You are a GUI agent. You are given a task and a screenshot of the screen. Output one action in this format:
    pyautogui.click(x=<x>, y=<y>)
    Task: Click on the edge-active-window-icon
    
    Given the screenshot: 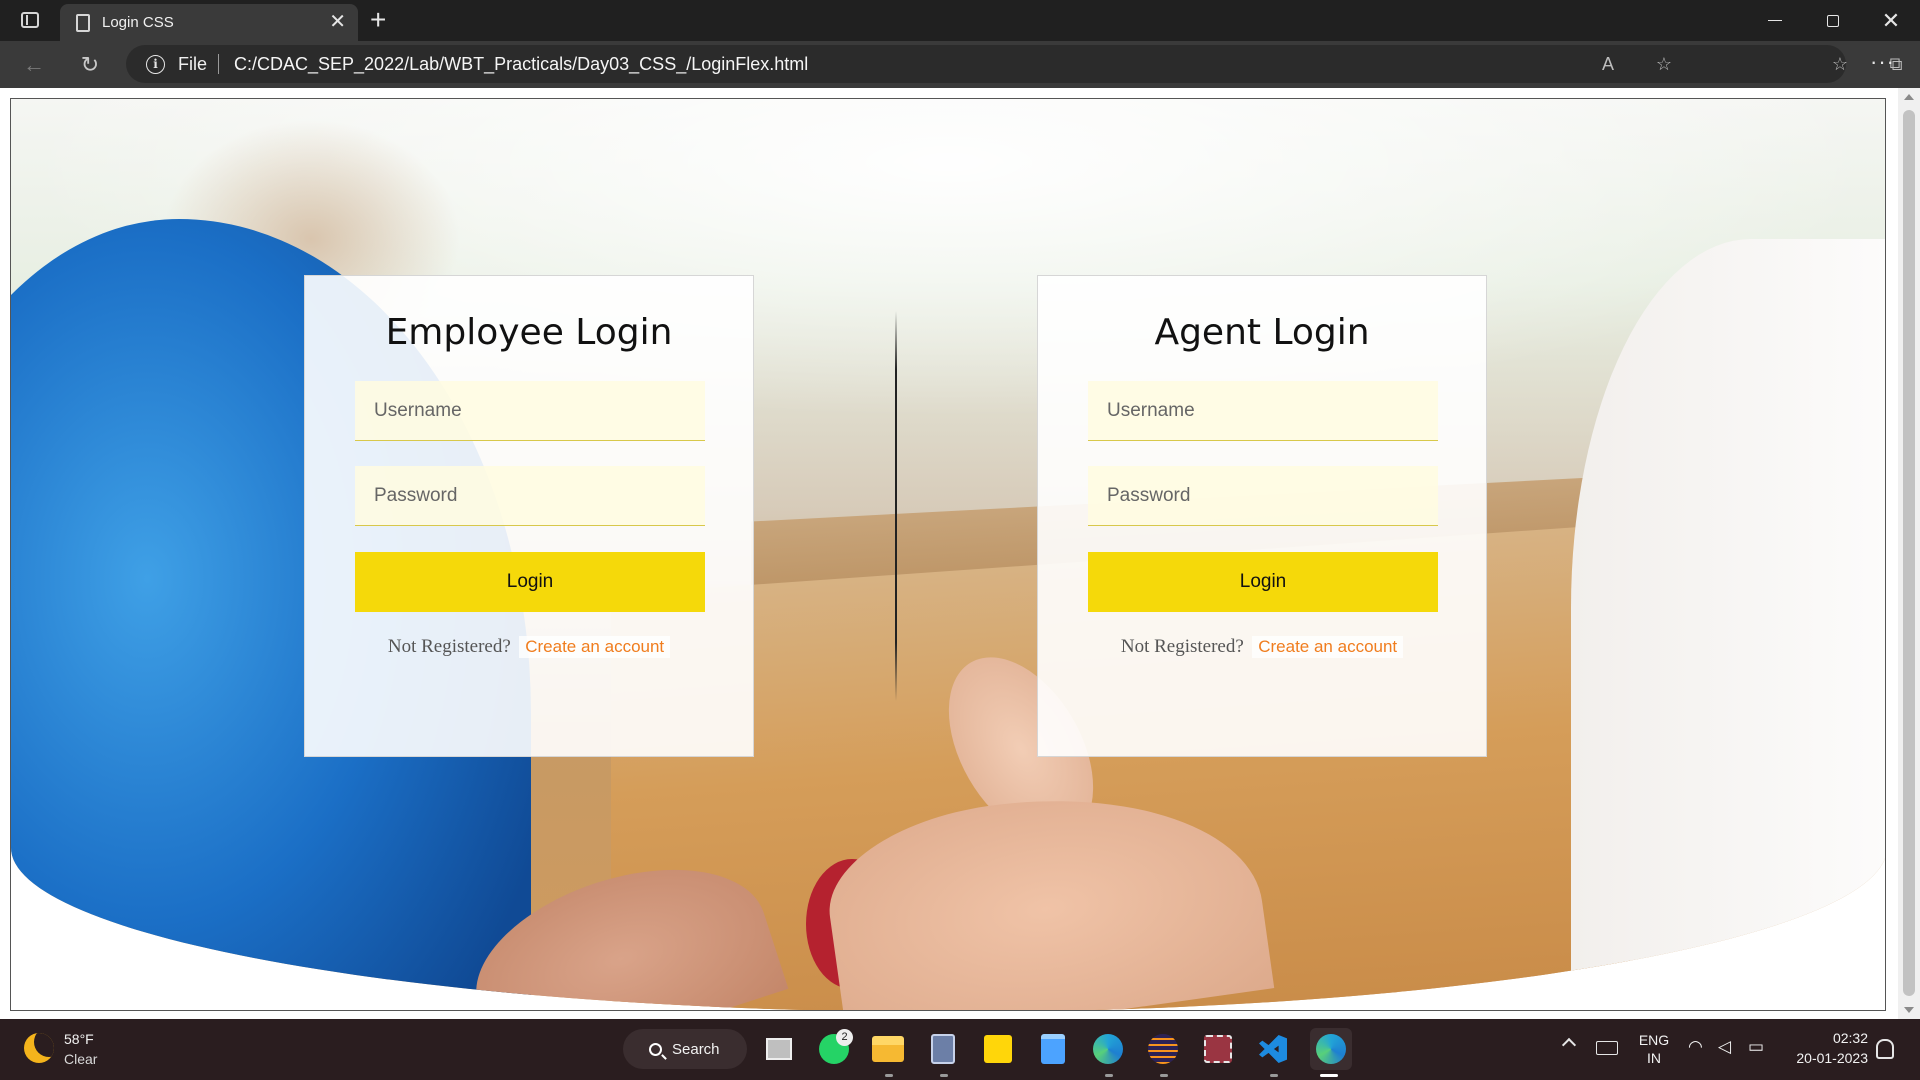 What is the action you would take?
    pyautogui.click(x=1331, y=1049)
    